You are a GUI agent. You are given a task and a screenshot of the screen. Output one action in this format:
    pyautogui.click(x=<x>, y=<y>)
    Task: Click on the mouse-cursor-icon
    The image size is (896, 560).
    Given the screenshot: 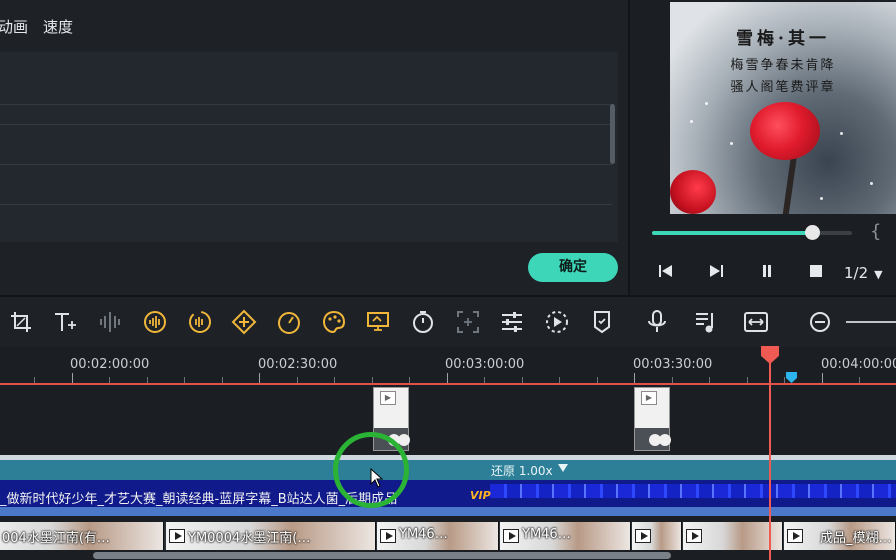 What is the action you would take?
    pyautogui.click(x=377, y=477)
    